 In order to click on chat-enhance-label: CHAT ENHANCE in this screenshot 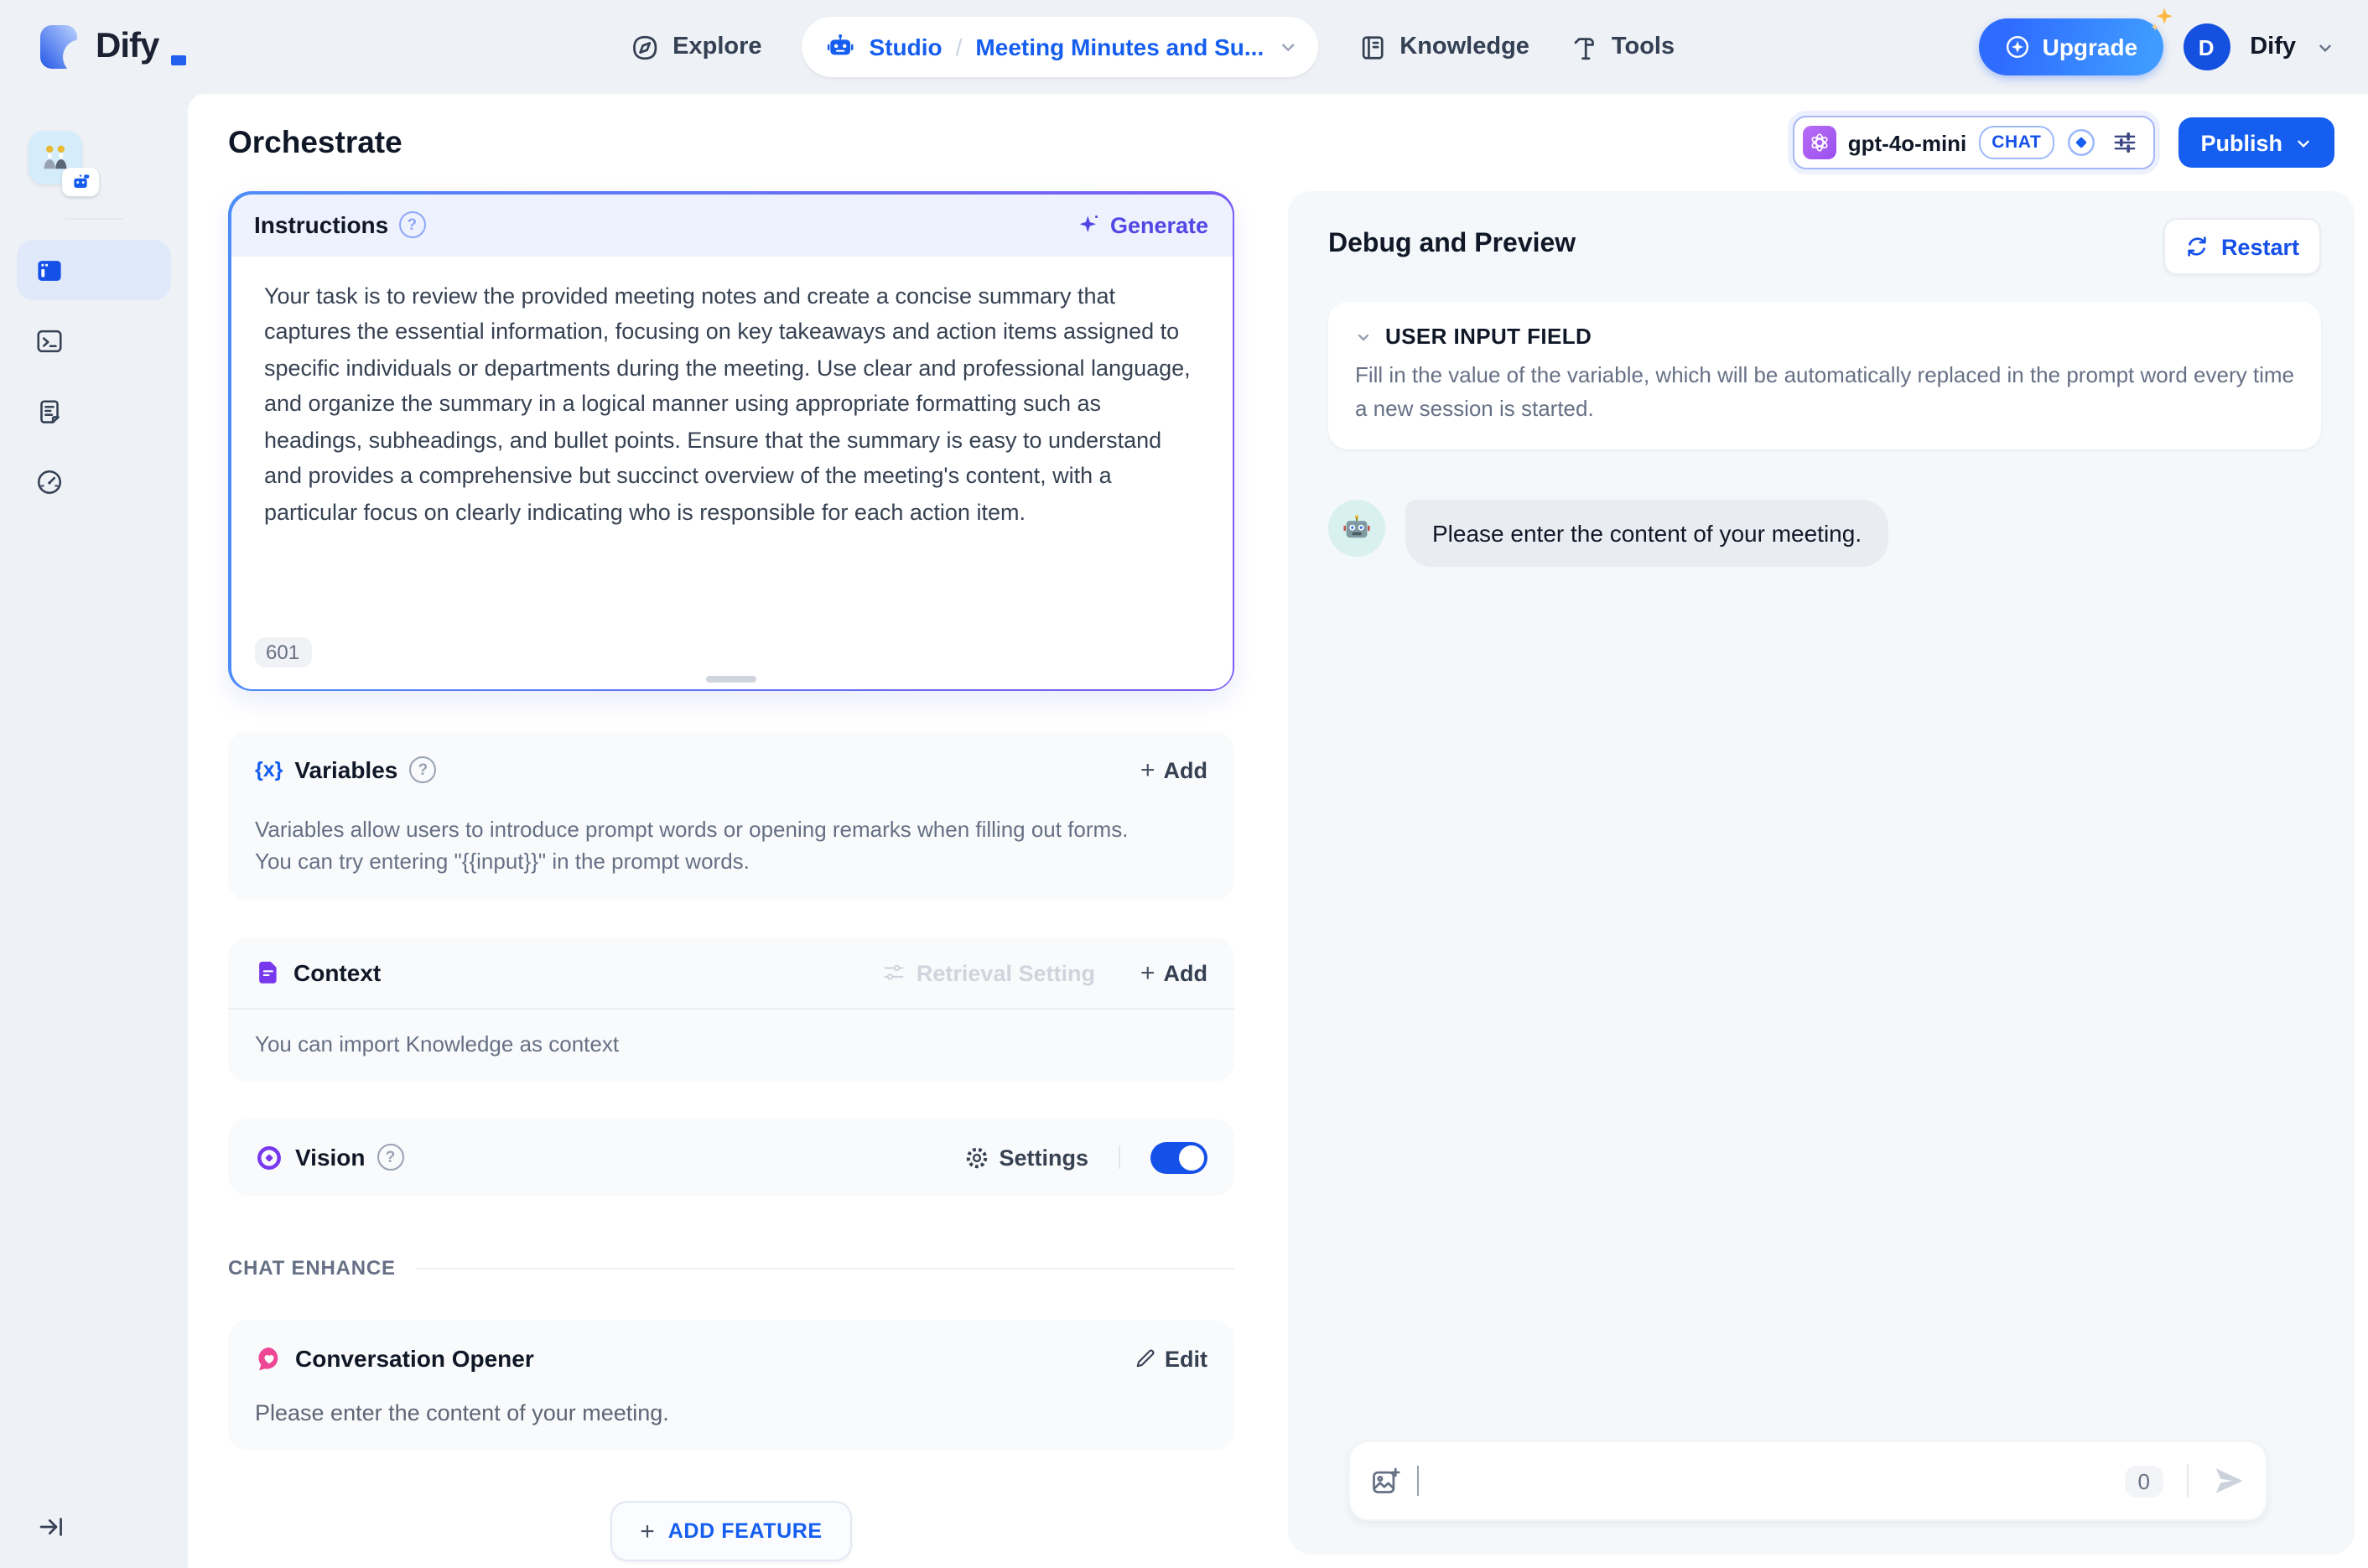, I will do `click(312, 1268)`.